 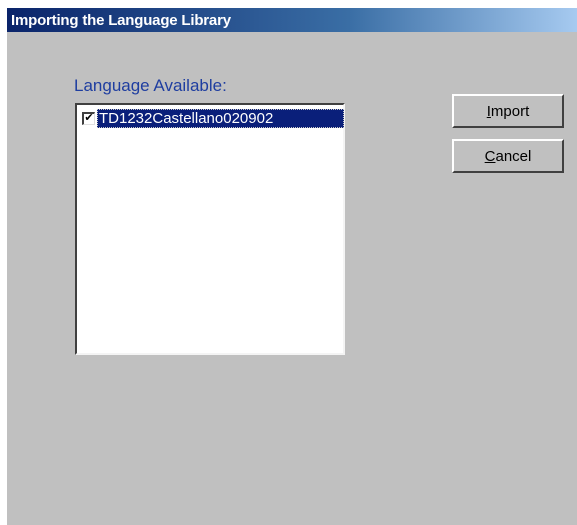 I want to click on list-item: ✔ TD1232Castellano020902, so click(x=212, y=118).